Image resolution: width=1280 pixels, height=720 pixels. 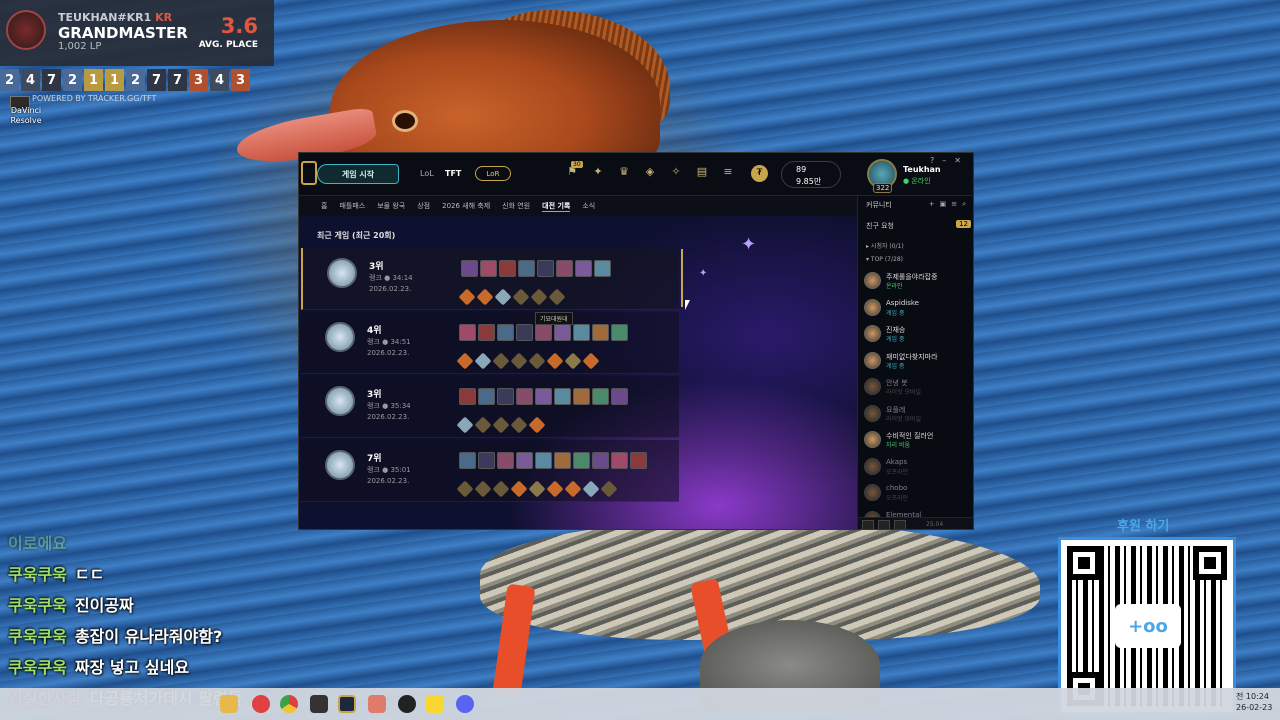 I want to click on currency-display: 89 9.85만, so click(x=811, y=174).